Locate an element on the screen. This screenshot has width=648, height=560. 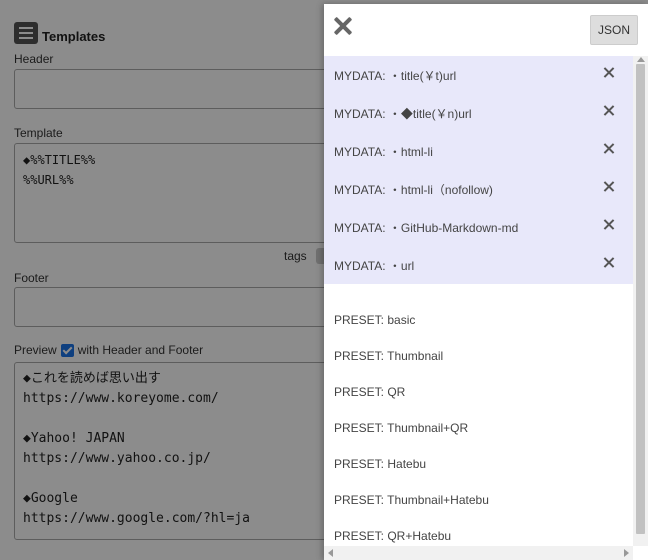
close-icon is located at coordinates (343, 26).